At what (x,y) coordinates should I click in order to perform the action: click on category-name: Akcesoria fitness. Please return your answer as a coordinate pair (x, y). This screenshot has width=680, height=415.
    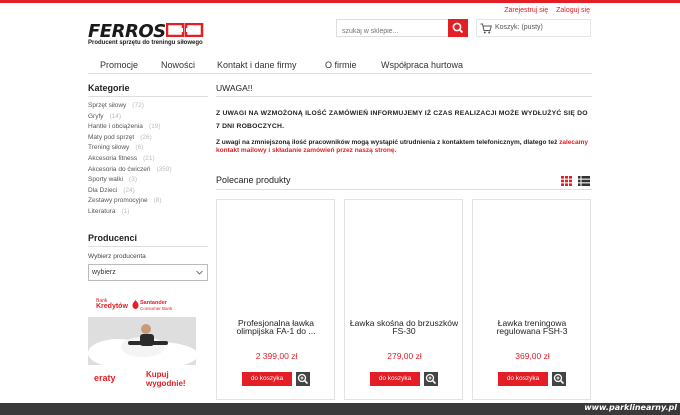
    Looking at the image, I should click on (113, 158).